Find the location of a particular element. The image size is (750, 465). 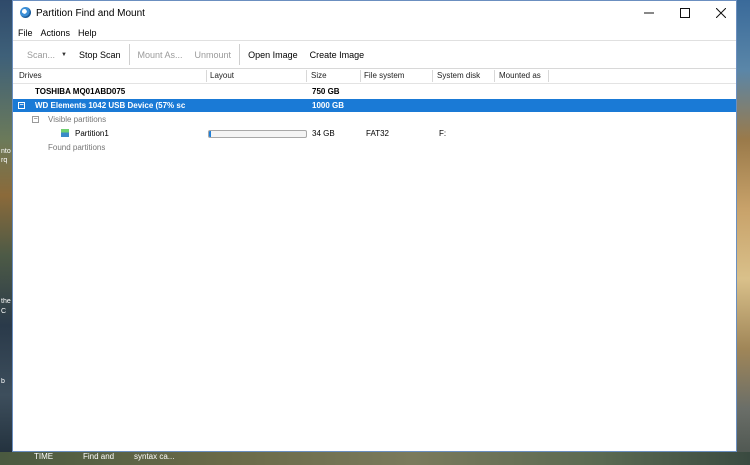

title-bar: Partition Find and Mount is located at coordinates (374, 13).